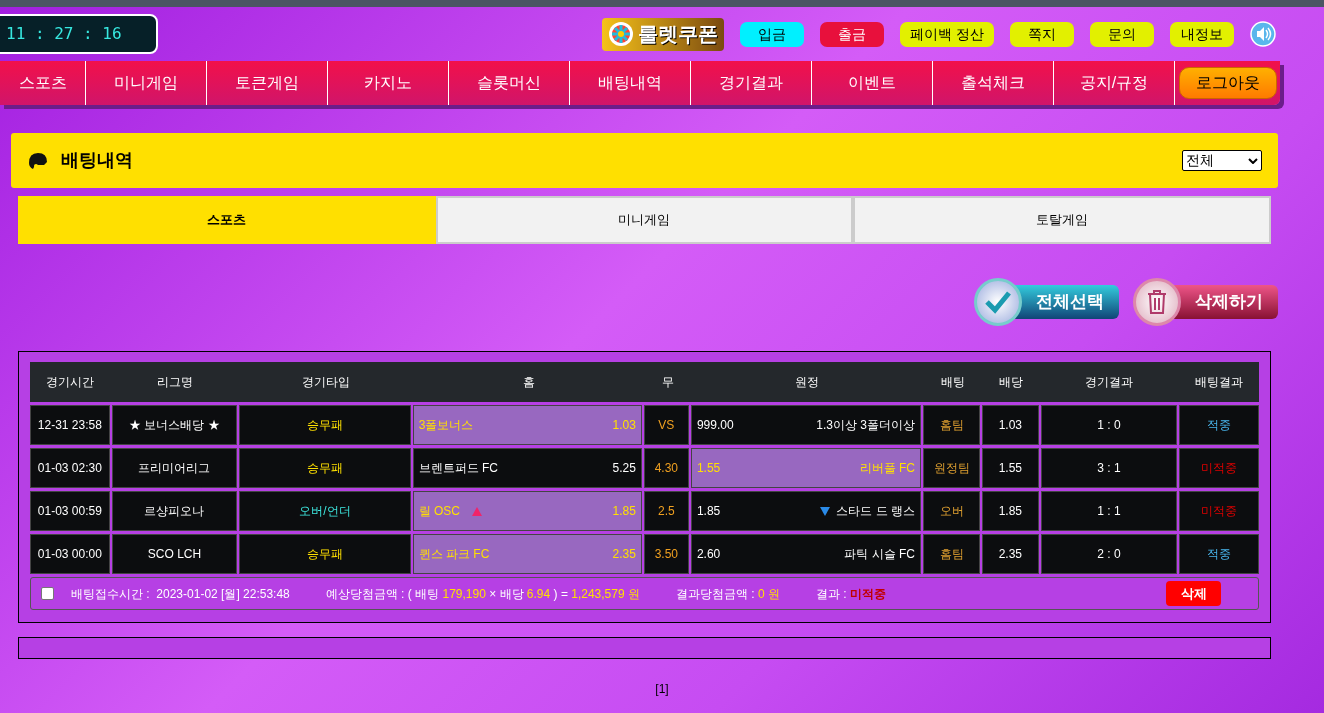 This screenshot has width=1324, height=713. What do you see at coordinates (509, 83) in the screenshot?
I see `nav-link: 슬롯머신` at bounding box center [509, 83].